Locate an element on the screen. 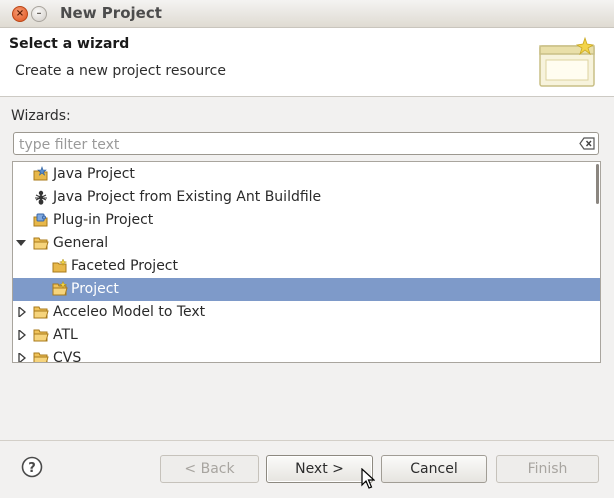  window-close-button: × is located at coordinates (20, 14).